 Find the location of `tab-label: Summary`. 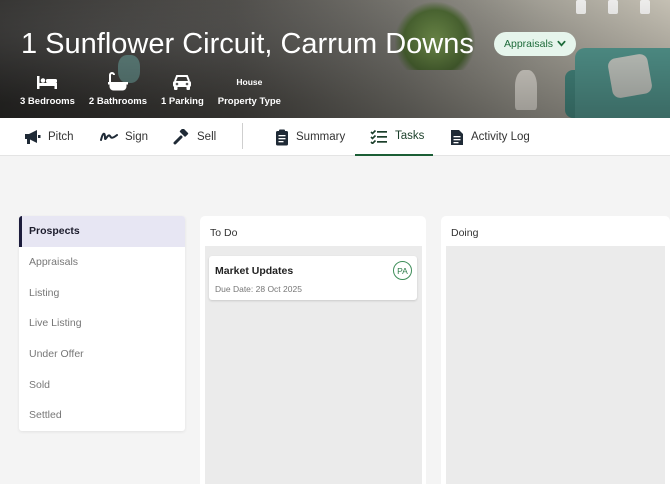

tab-label: Summary is located at coordinates (321, 137).